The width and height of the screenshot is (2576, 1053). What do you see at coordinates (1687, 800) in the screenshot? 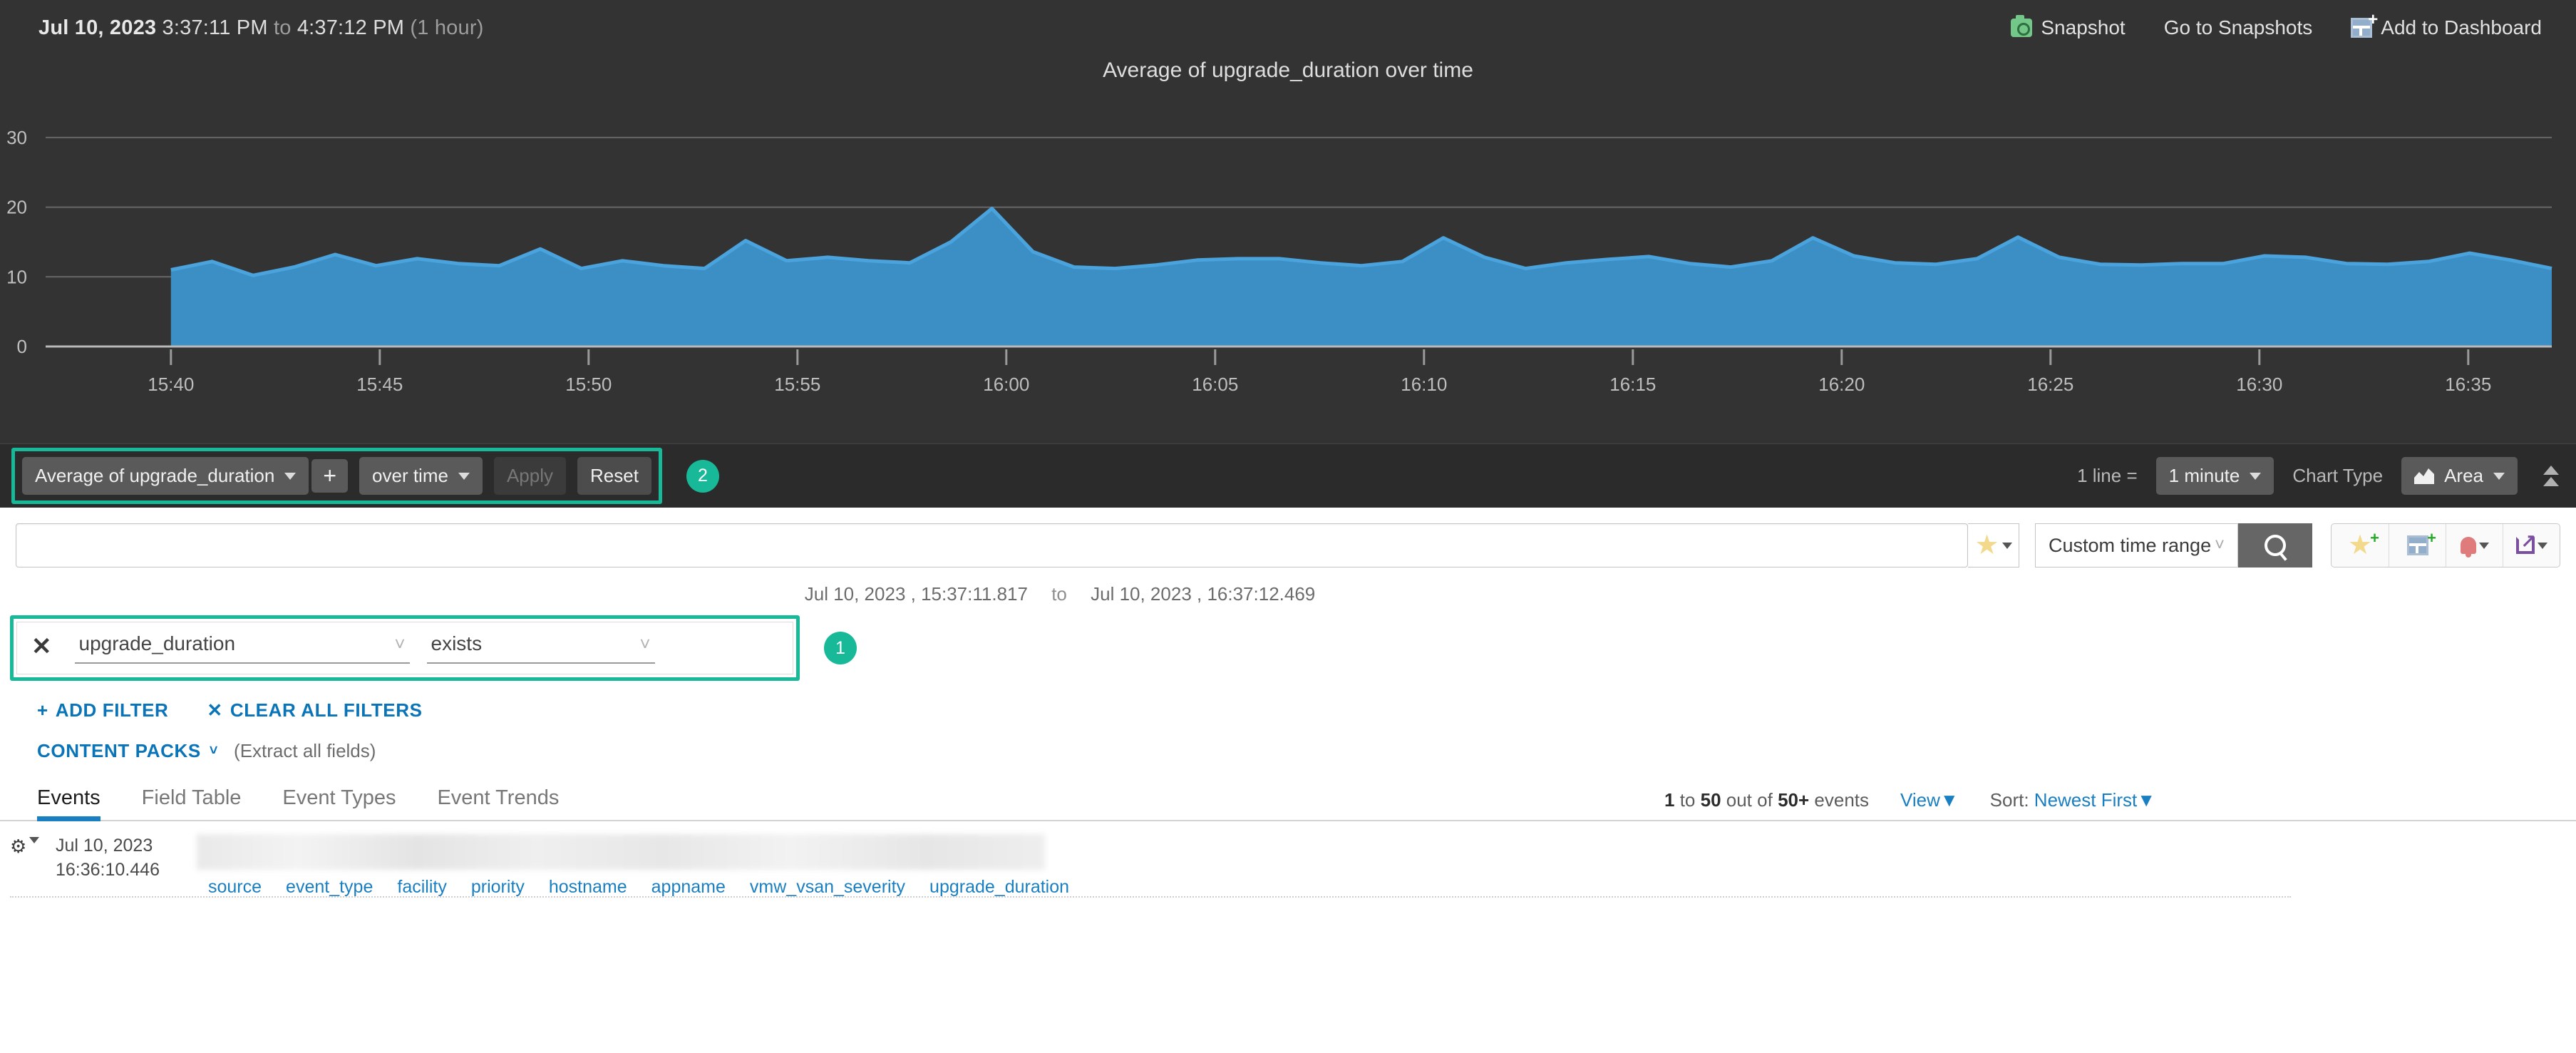
I see `results-count-to-label: to` at bounding box center [1687, 800].